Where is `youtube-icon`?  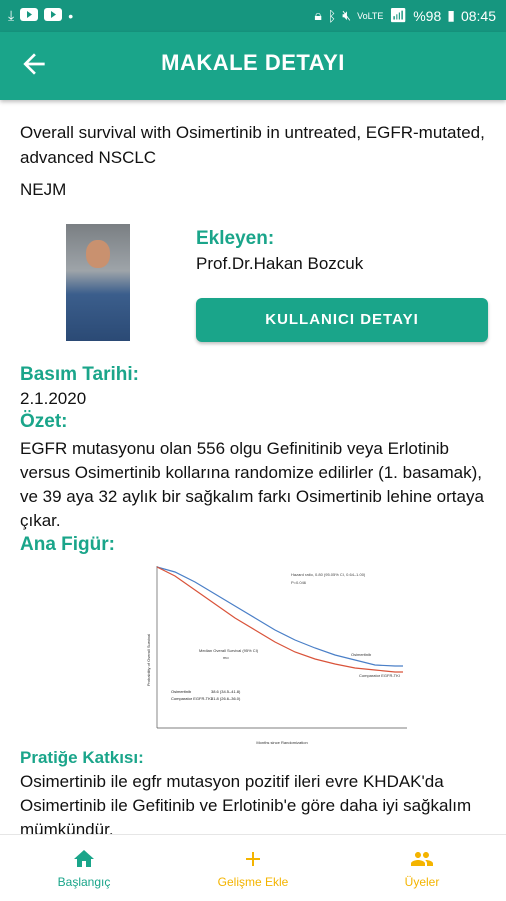
youtube-icon is located at coordinates (29, 15).